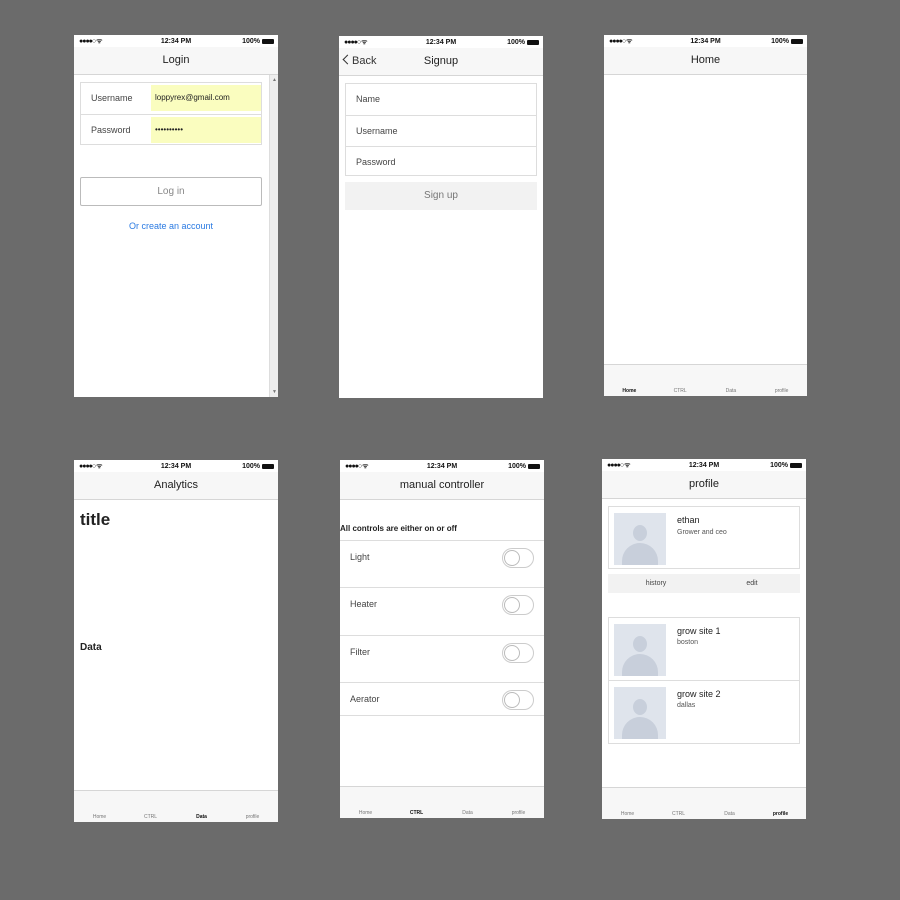 Image resolution: width=900 pixels, height=900 pixels. I want to click on back-button: Back, so click(359, 61).